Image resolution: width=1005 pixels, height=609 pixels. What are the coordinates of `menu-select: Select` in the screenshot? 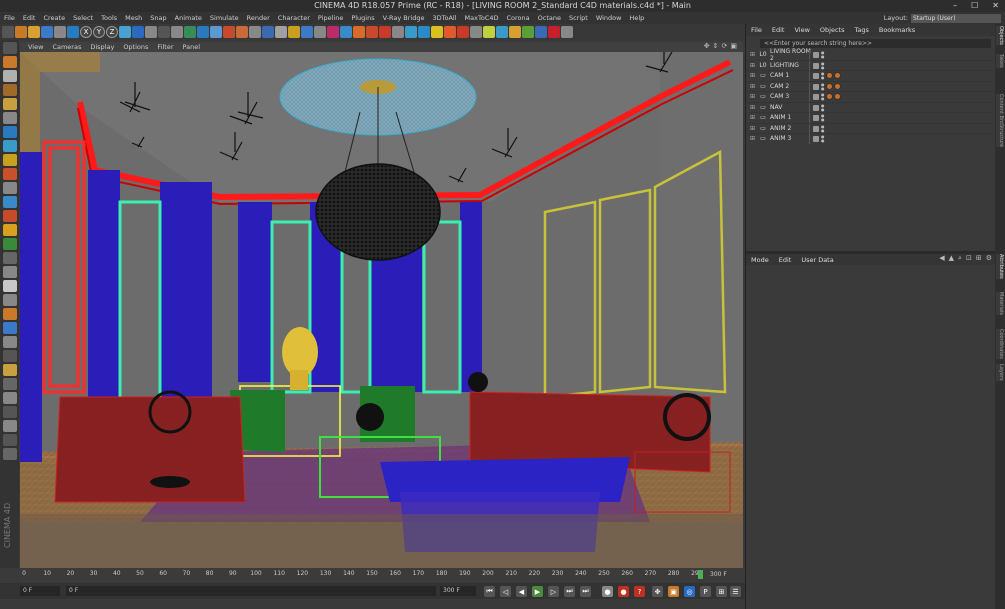 It's located at (83, 18).